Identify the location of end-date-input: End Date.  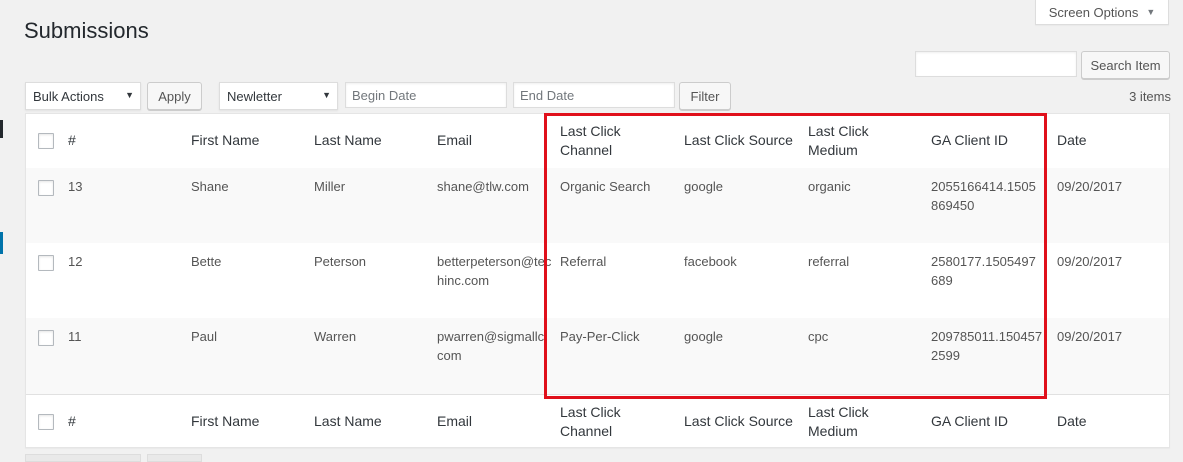
(594, 95).